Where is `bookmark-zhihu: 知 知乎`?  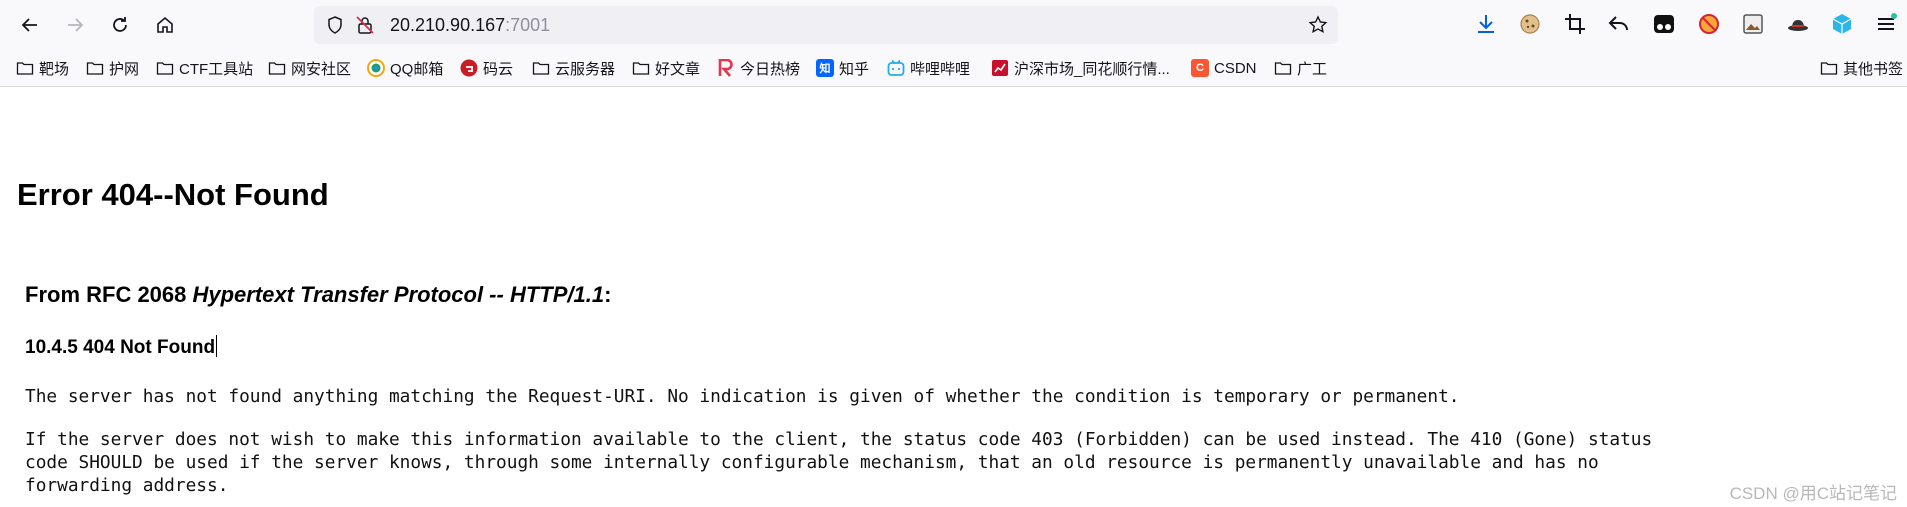
bookmark-zhihu: 知 知乎 is located at coordinates (842, 68).